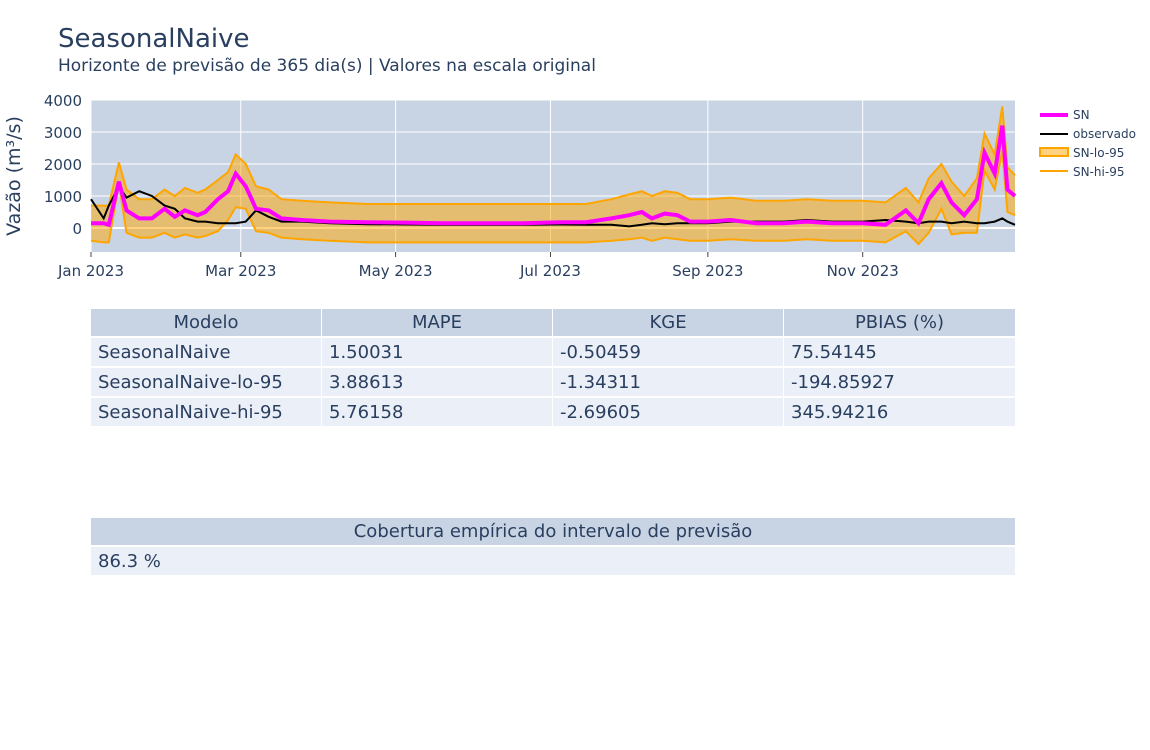  Describe the element at coordinates (396, 271) in the screenshot. I see `x-tick-label: May 2023` at that location.